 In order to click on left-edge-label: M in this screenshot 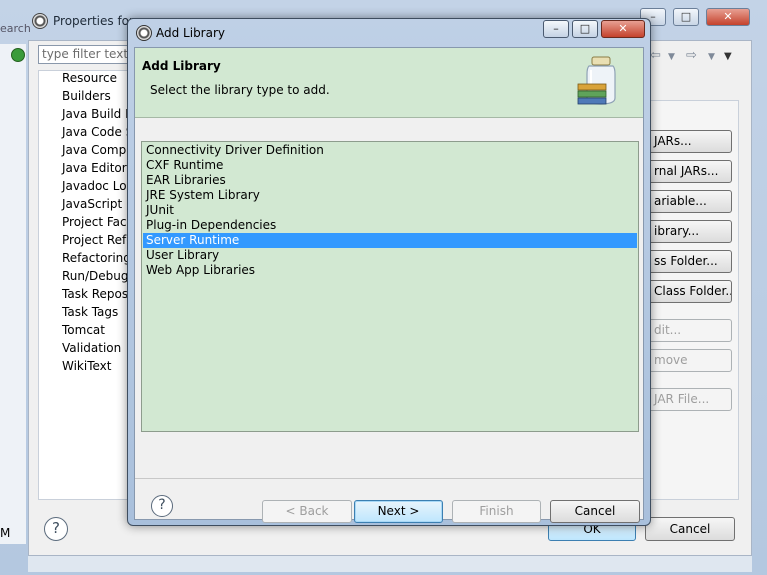, I will do `click(5, 533)`.